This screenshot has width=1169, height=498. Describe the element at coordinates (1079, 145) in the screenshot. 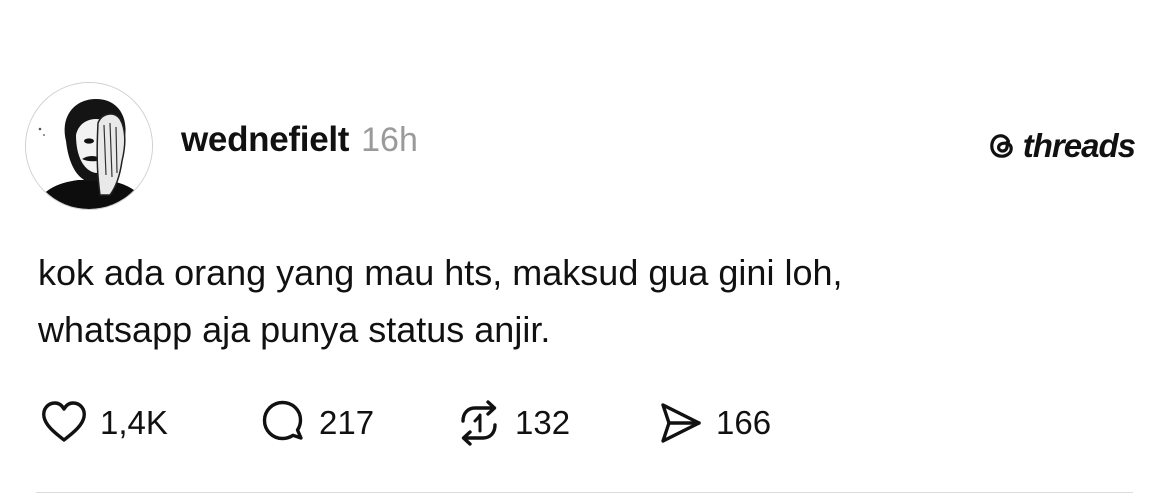

I see `brand-wordmark: threads` at that location.